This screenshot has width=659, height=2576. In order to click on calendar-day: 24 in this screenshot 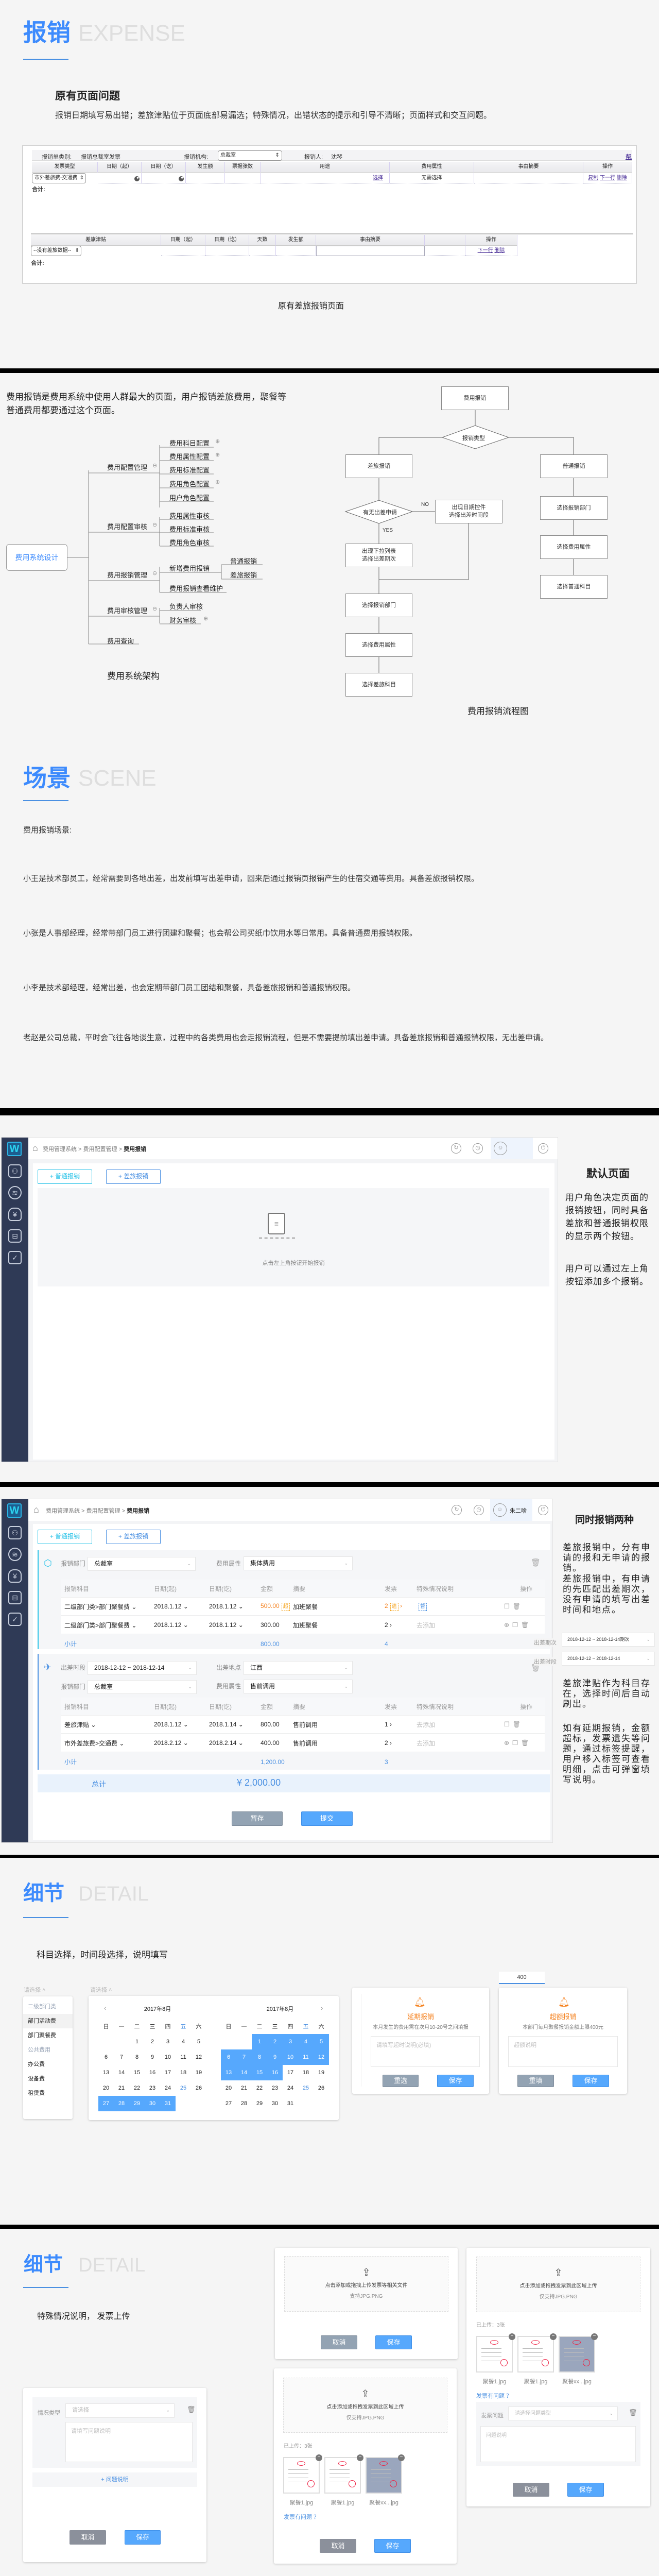, I will do `click(168, 2088)`.